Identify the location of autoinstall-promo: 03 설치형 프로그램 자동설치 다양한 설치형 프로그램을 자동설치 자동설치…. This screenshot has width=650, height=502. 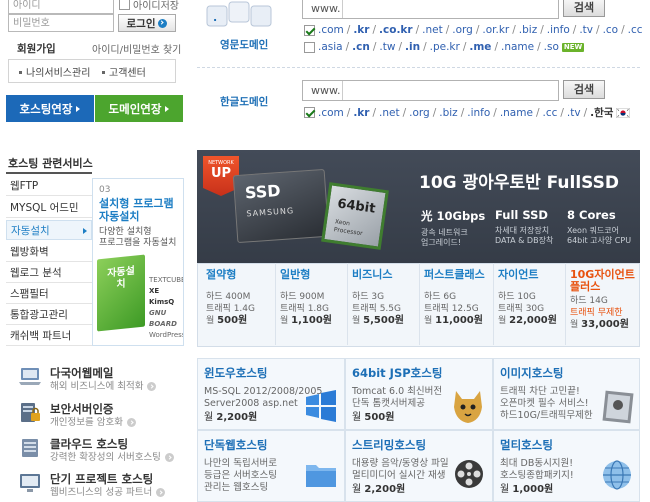
(138, 262).